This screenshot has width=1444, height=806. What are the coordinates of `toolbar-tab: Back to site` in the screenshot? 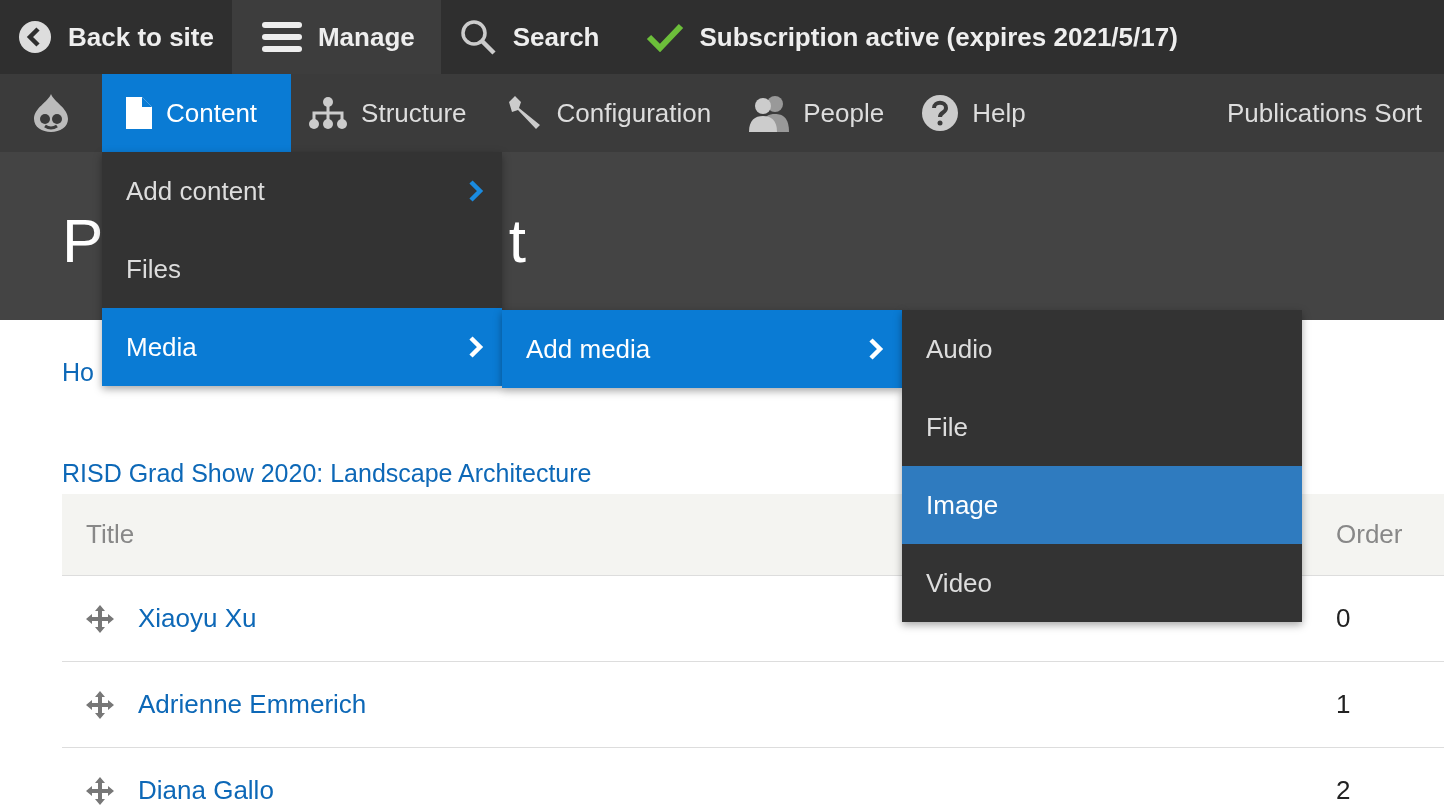 It's located at (116, 37).